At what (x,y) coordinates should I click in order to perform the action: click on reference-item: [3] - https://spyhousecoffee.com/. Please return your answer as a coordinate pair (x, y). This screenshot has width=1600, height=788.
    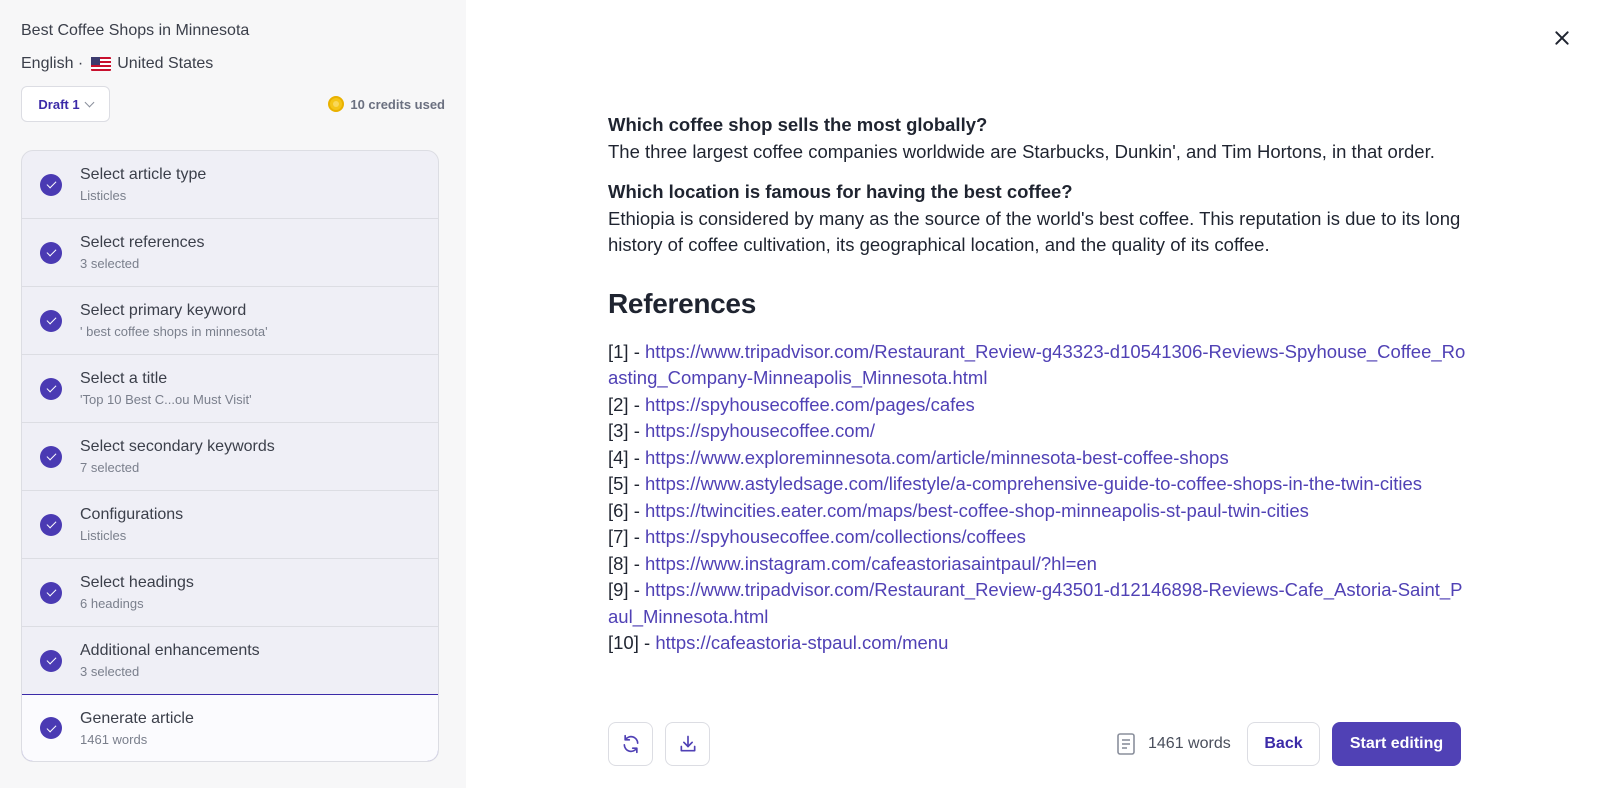
    Looking at the image, I should click on (1038, 431).